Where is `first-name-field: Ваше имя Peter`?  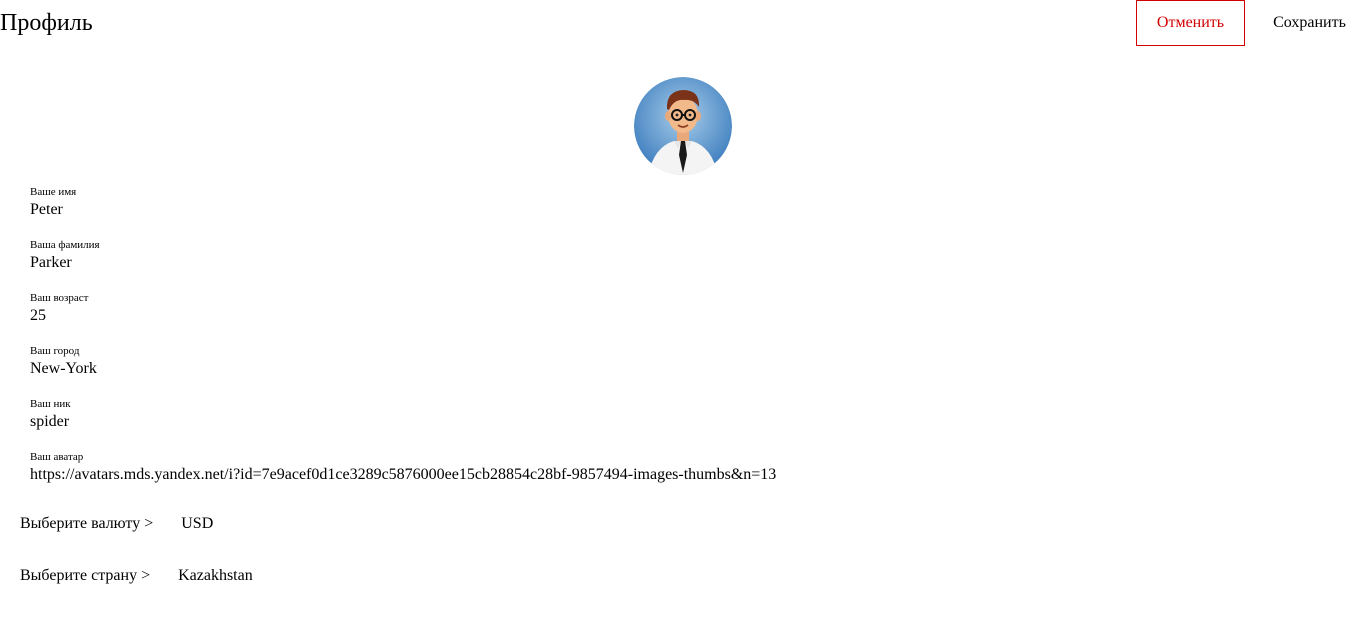
first-name-field: Ваше имя Peter is located at coordinates (53, 203).